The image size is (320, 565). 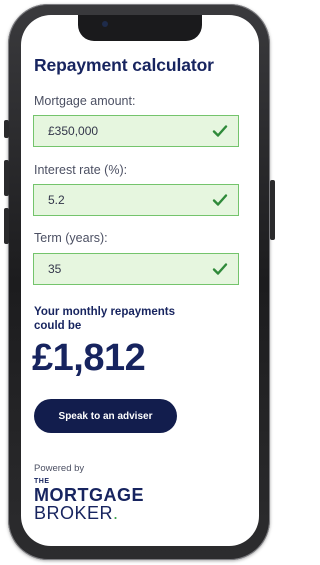 I want to click on page-title: Repayment calculator, so click(x=124, y=65).